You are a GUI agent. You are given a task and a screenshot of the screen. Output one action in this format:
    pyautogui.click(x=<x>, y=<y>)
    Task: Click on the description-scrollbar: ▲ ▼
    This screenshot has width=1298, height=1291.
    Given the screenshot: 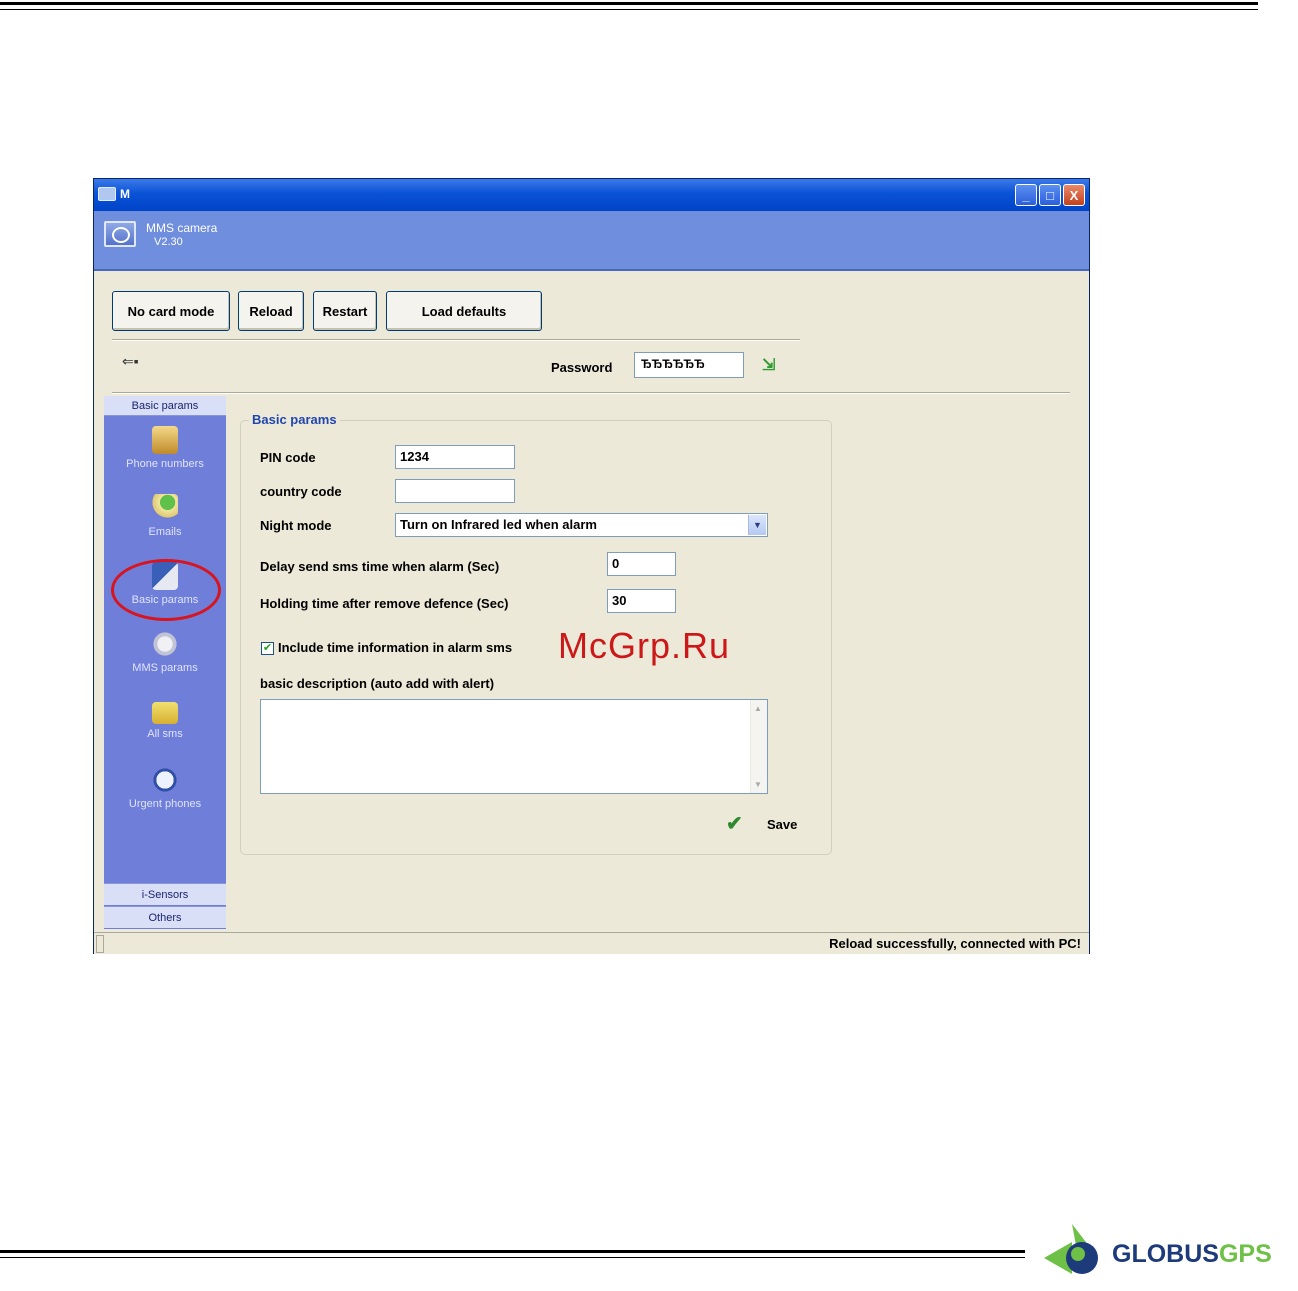 What is the action you would take?
    pyautogui.click(x=758, y=746)
    